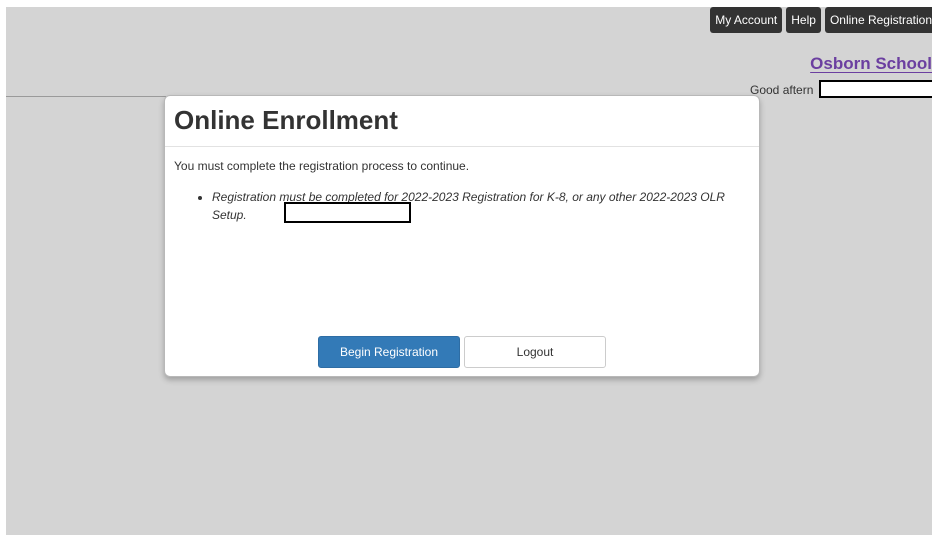 The width and height of the screenshot is (932, 535). What do you see at coordinates (803, 20) in the screenshot?
I see `help-button: Help` at bounding box center [803, 20].